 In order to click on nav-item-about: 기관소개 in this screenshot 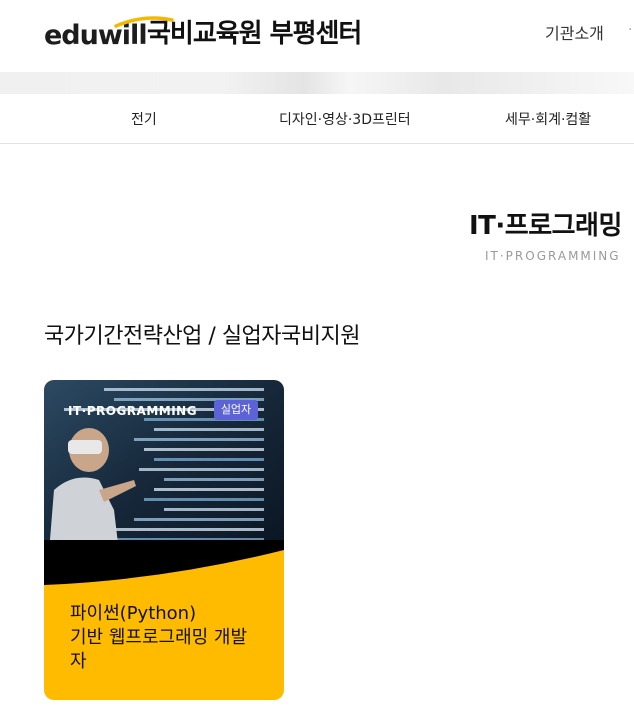, I will do `click(574, 32)`.